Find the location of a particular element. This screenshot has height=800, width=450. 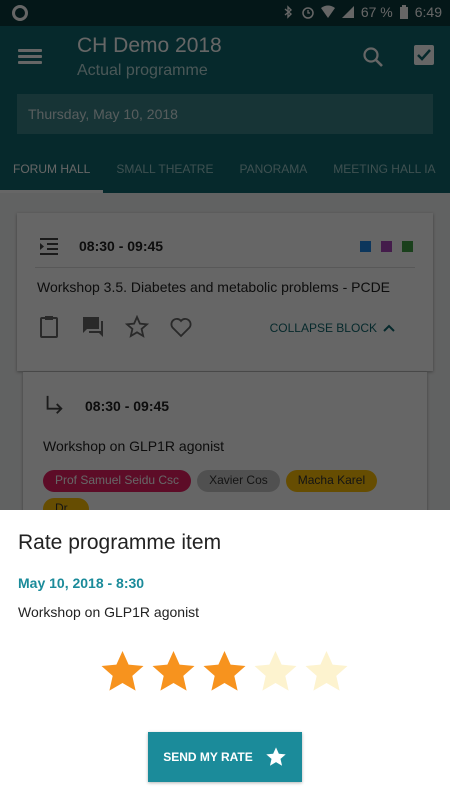

speaker-chip: Xavier Cos is located at coordinates (238, 481).